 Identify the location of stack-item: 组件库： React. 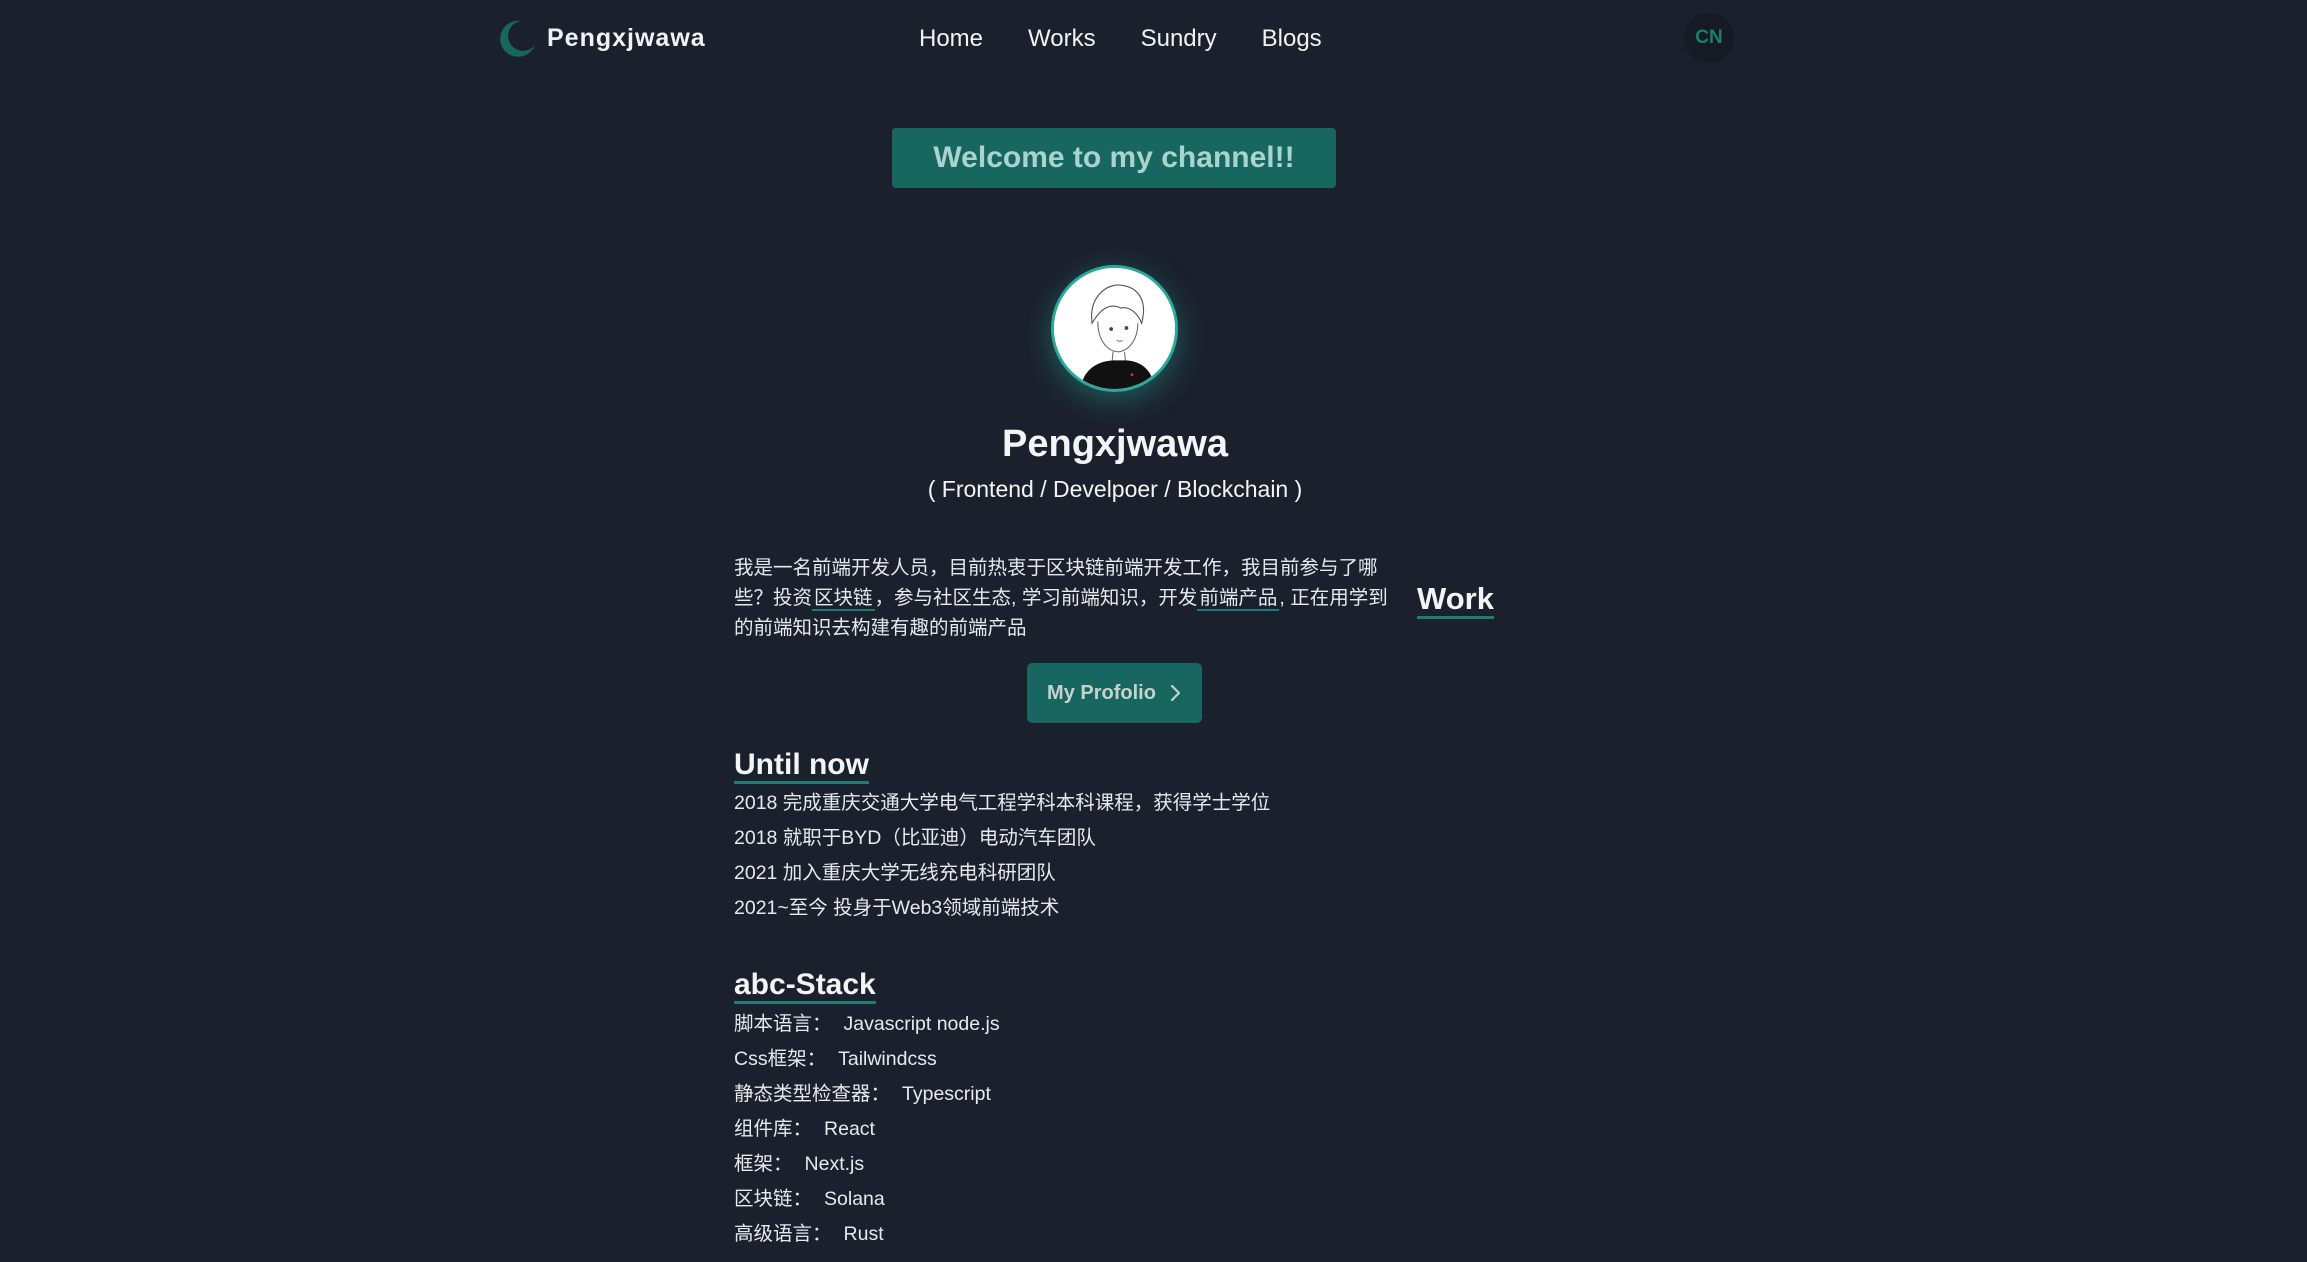
(867, 1129).